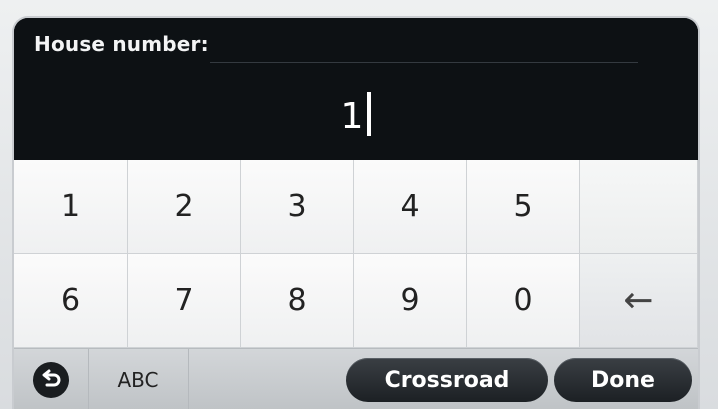 This screenshot has width=718, height=409. Describe the element at coordinates (523, 207) in the screenshot. I see `key-5: 5` at that location.